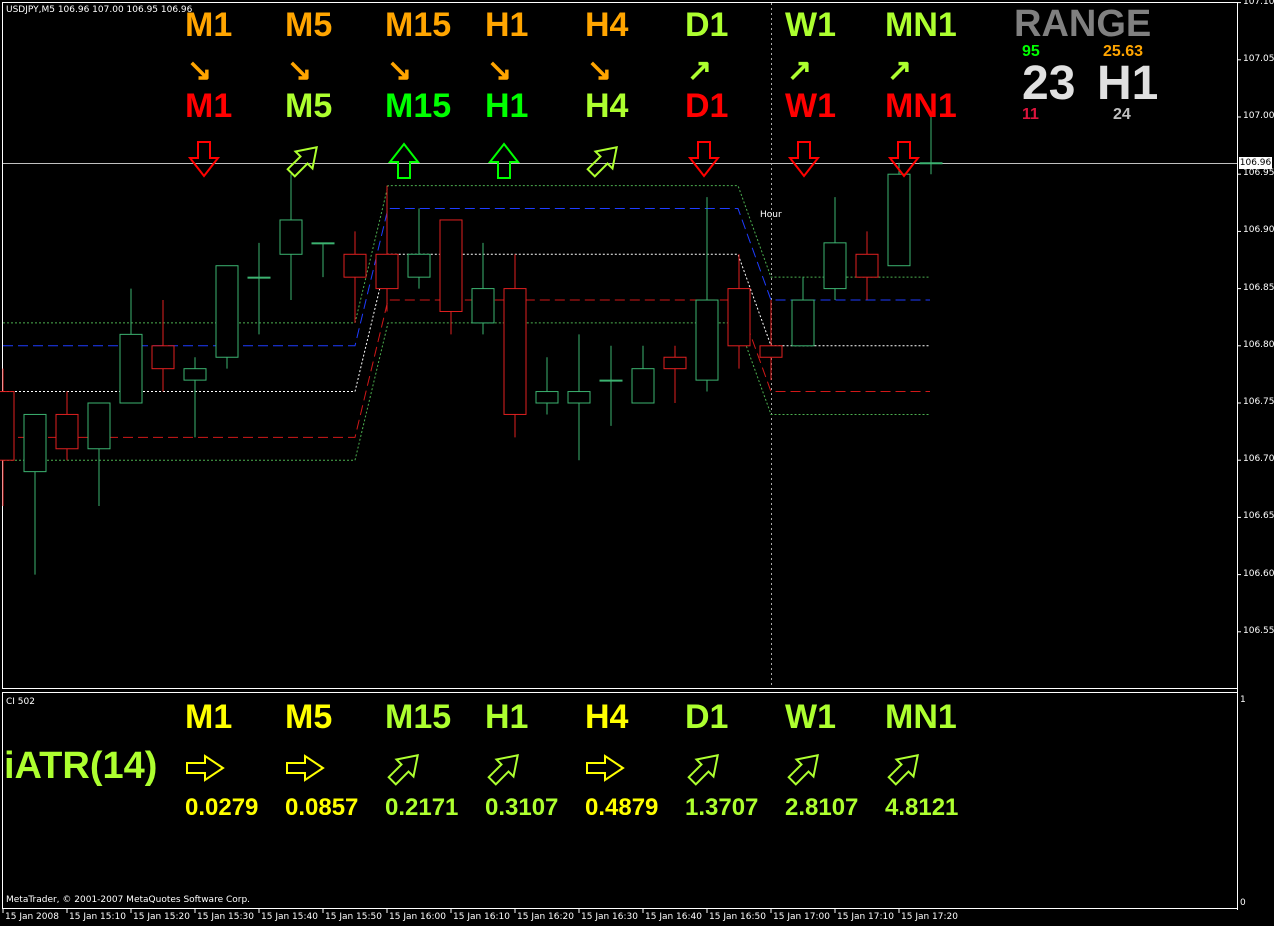 The height and width of the screenshot is (926, 1274). Describe the element at coordinates (707, 717) in the screenshot. I see `atr-tf-label-d1: D1` at that location.